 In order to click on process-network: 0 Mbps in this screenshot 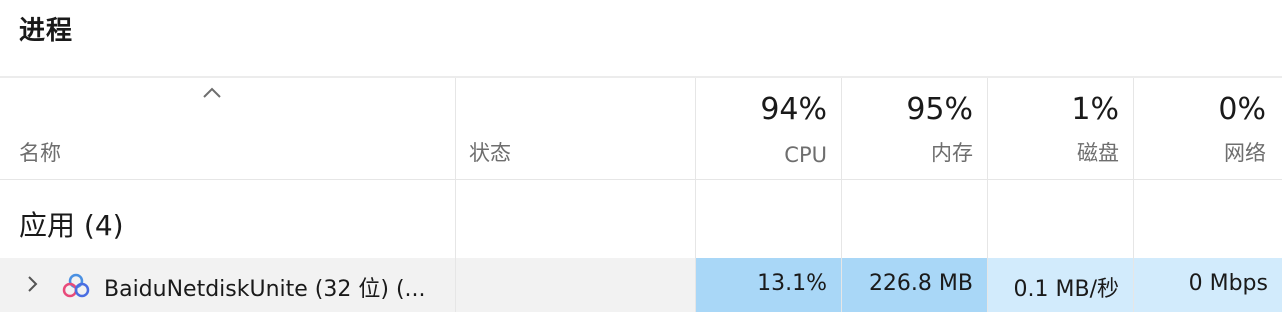, I will do `click(1228, 283)`.